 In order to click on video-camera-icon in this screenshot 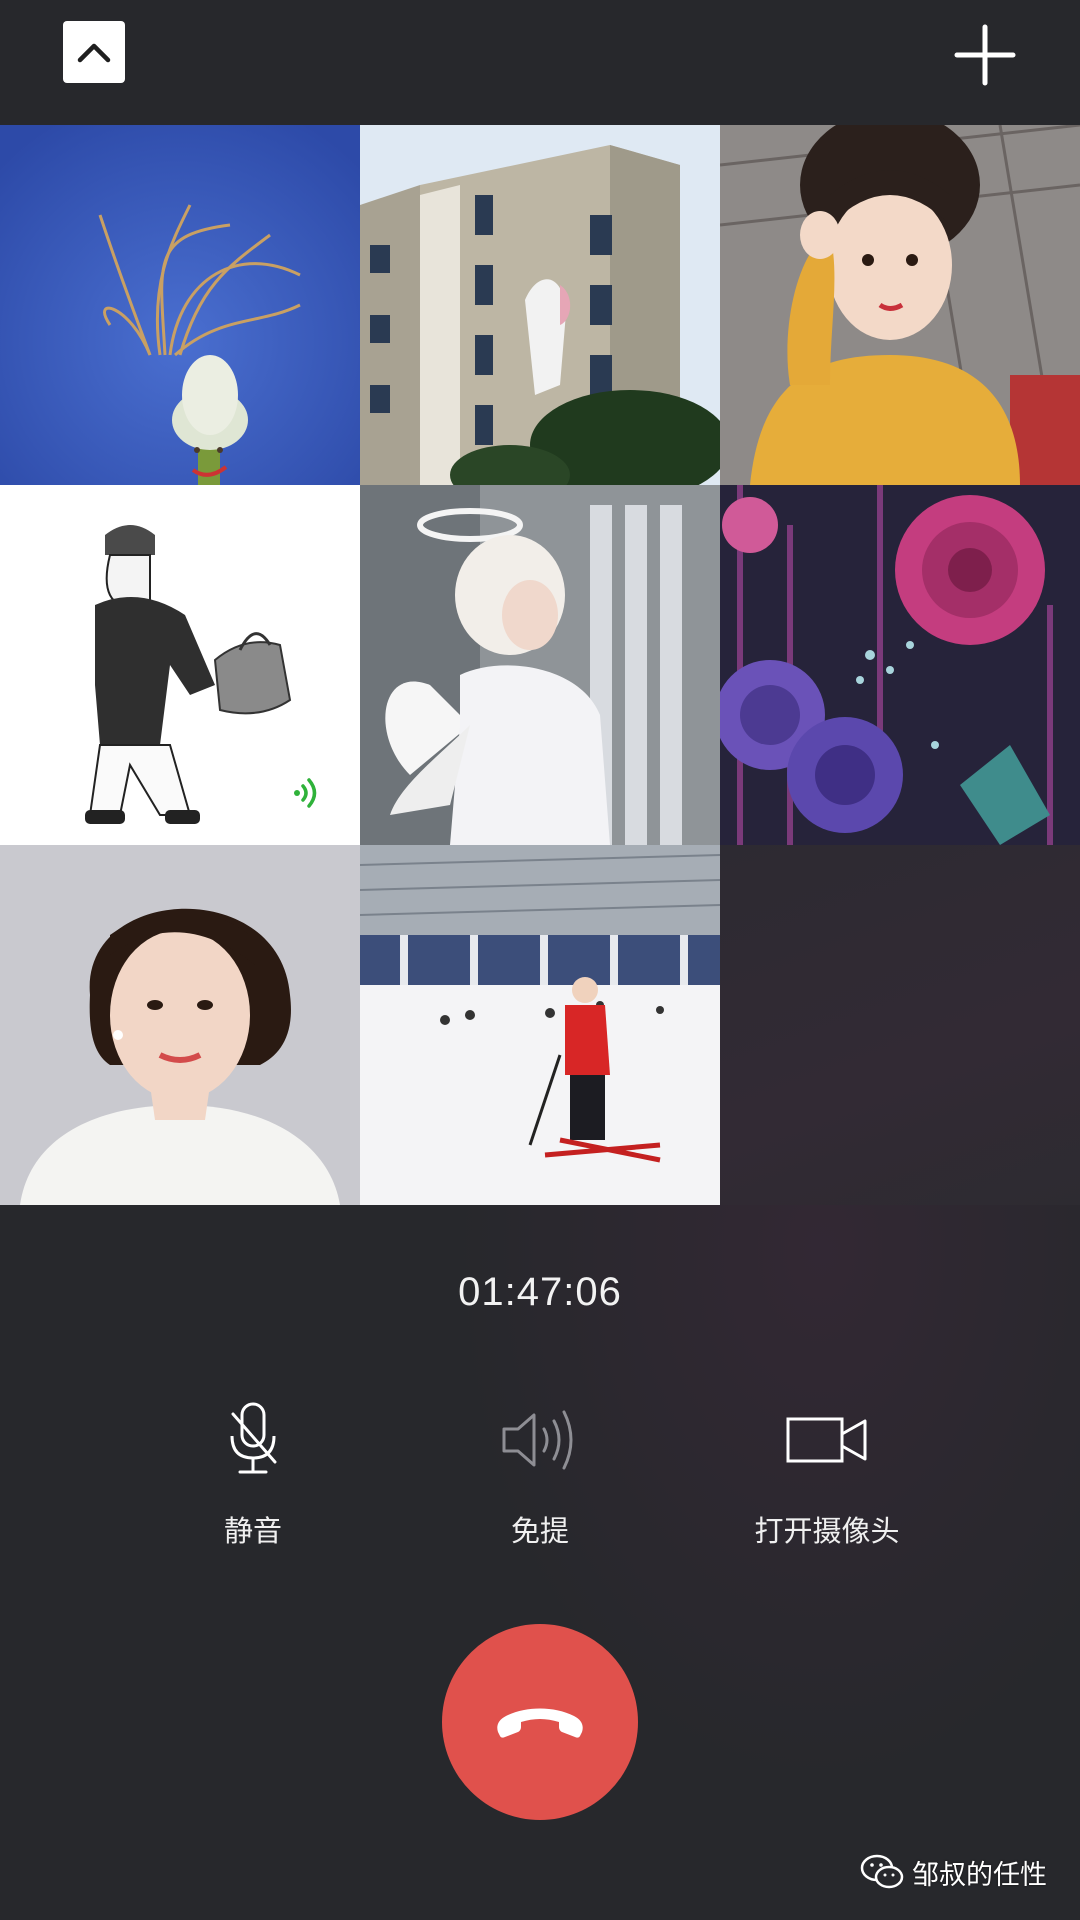, I will do `click(826, 1440)`.